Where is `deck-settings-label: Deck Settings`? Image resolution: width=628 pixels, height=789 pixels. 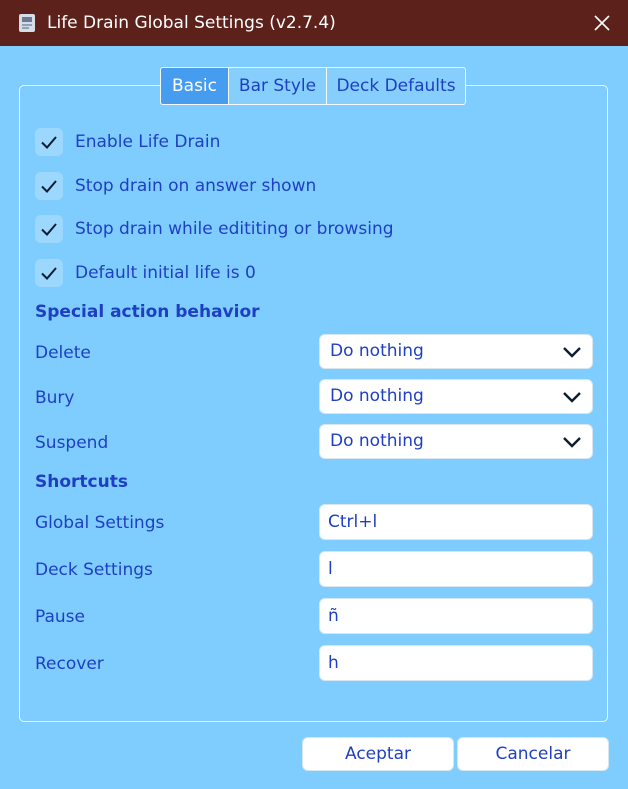 deck-settings-label: Deck Settings is located at coordinates (94, 570).